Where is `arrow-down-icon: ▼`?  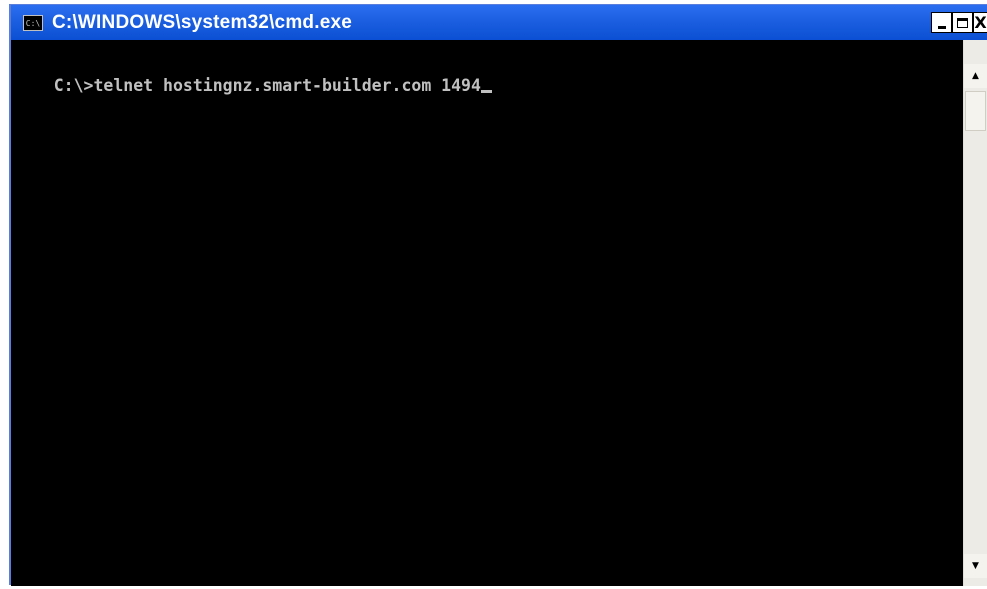 arrow-down-icon: ▼ is located at coordinates (975, 566).